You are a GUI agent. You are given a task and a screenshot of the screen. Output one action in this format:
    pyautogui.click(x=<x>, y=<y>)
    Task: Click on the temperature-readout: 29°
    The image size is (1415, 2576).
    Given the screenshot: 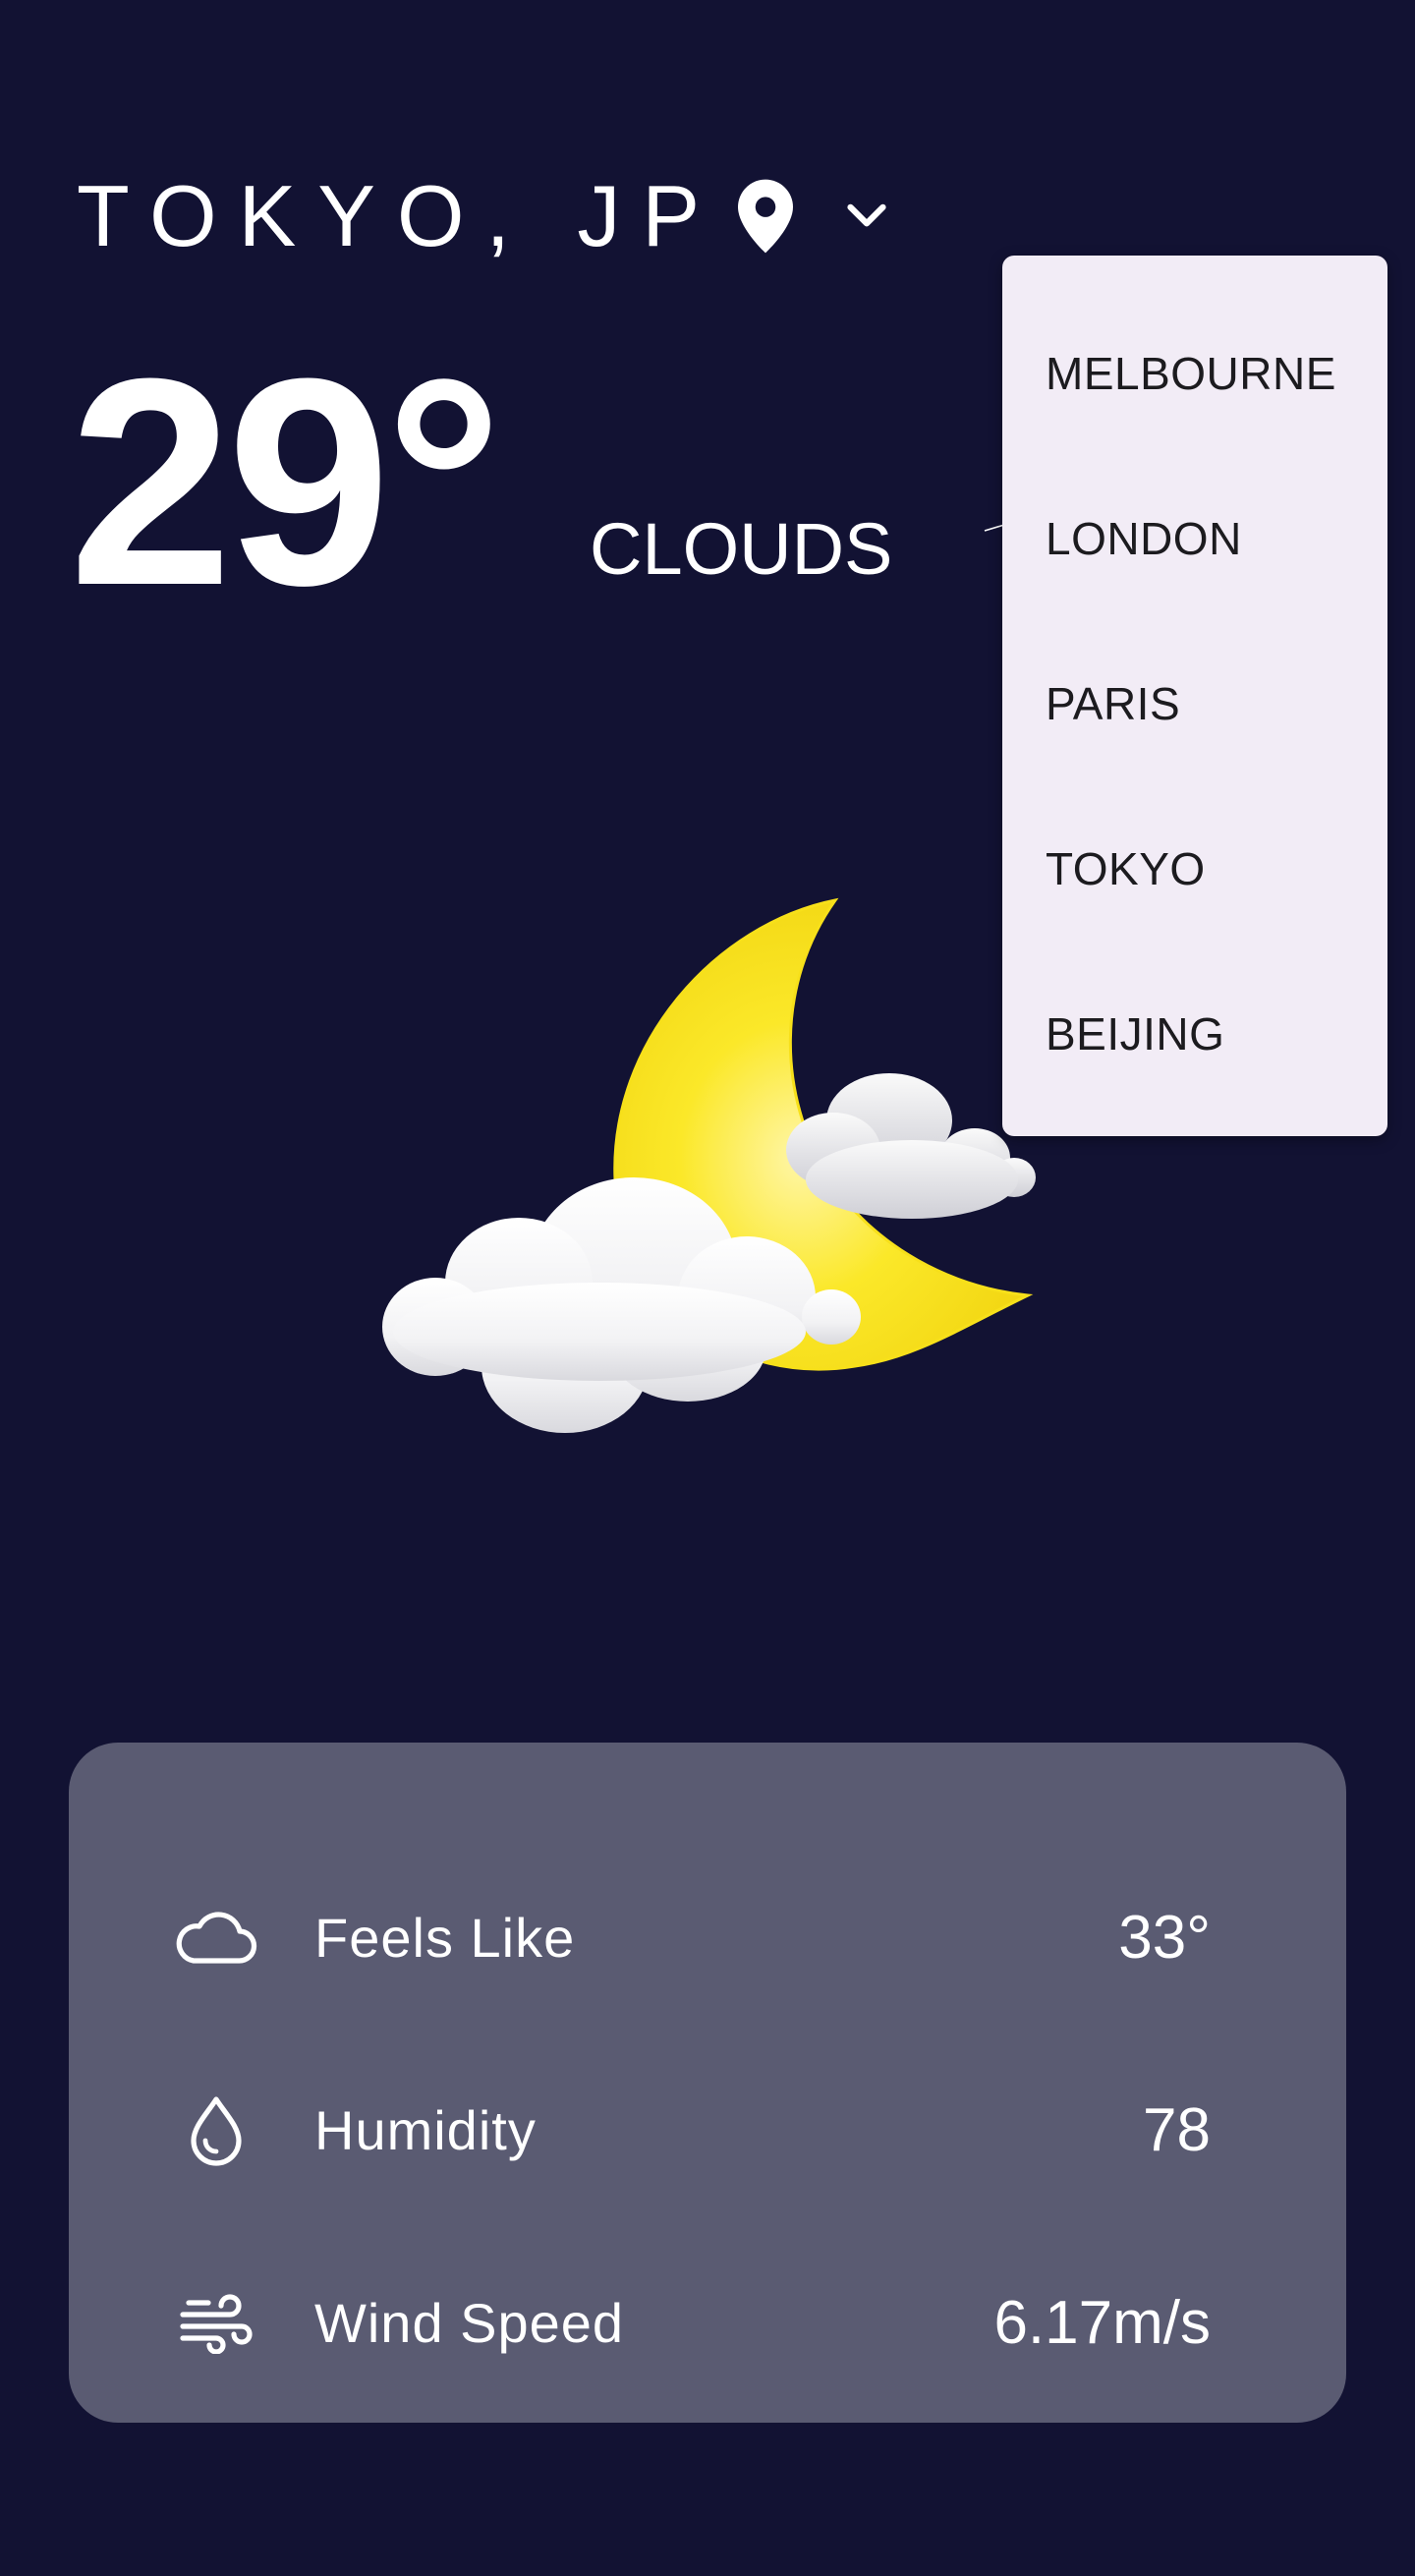 What is the action you would take?
    pyautogui.click(x=286, y=482)
    